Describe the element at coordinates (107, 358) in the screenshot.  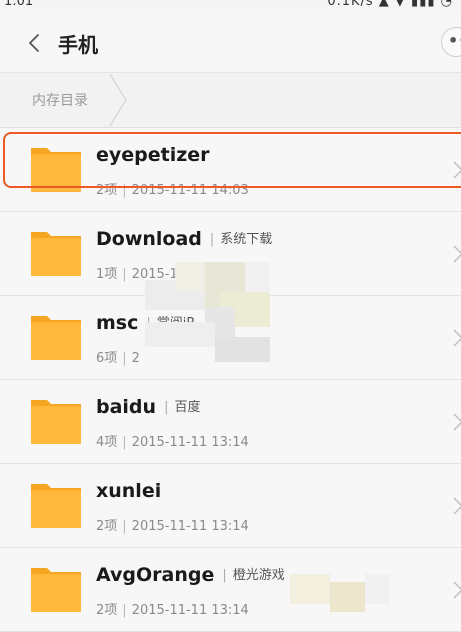
I see `folder-item-count: 6项` at that location.